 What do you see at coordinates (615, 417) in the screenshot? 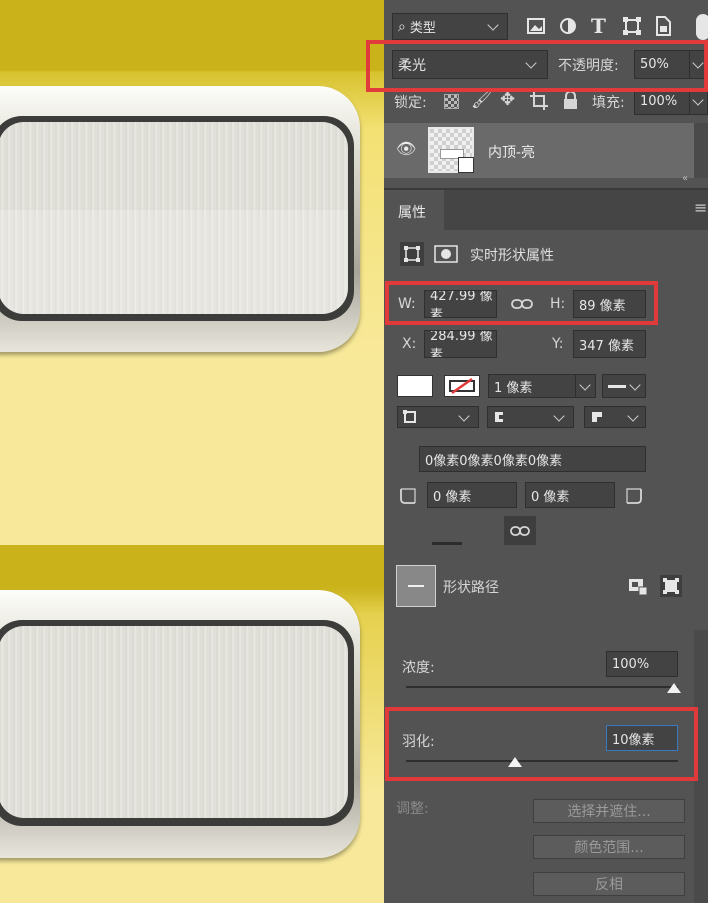
I see `stroke-join-select` at bounding box center [615, 417].